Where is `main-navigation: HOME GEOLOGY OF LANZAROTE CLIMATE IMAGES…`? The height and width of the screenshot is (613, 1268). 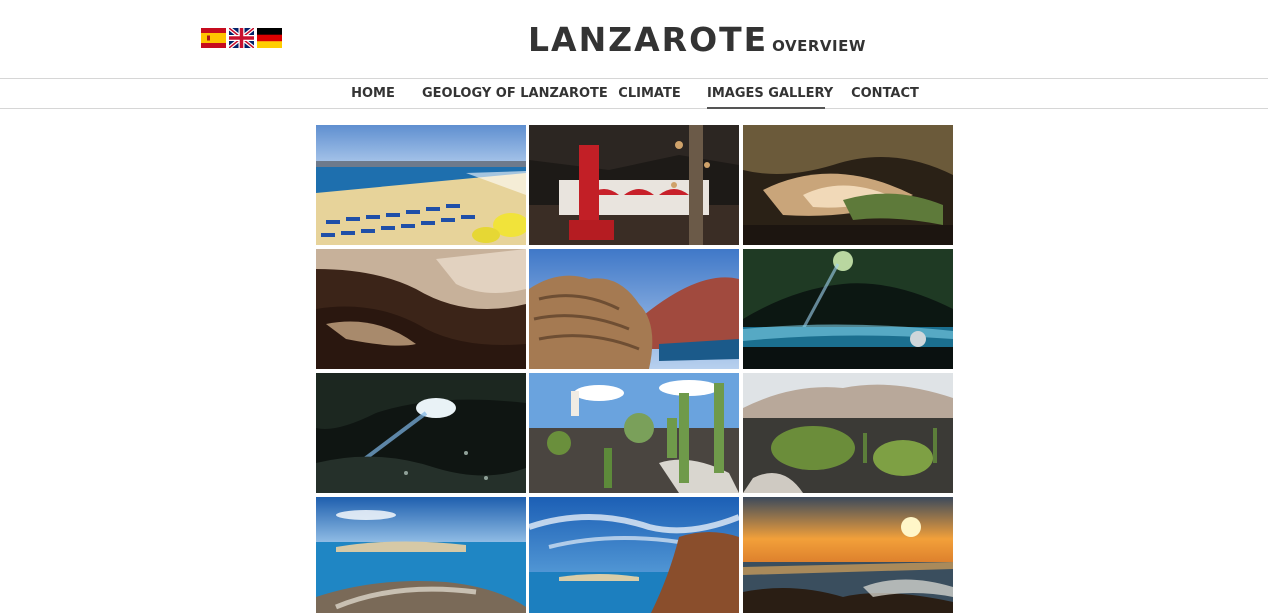 main-navigation: HOME GEOLOGY OF LANZAROTE CLIMATE IMAGES… is located at coordinates (634, 93).